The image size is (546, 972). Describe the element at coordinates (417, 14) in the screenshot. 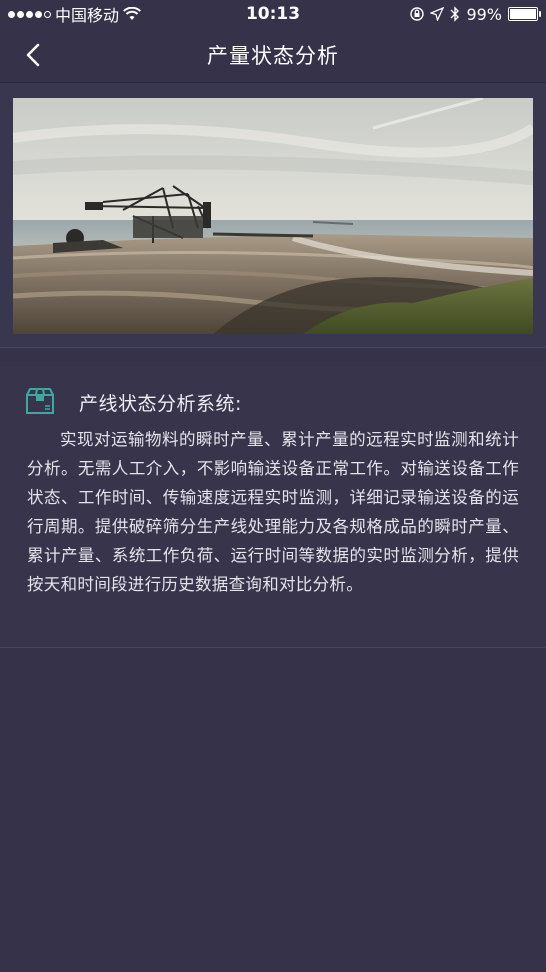

I see `orientation-lock-icon` at that location.